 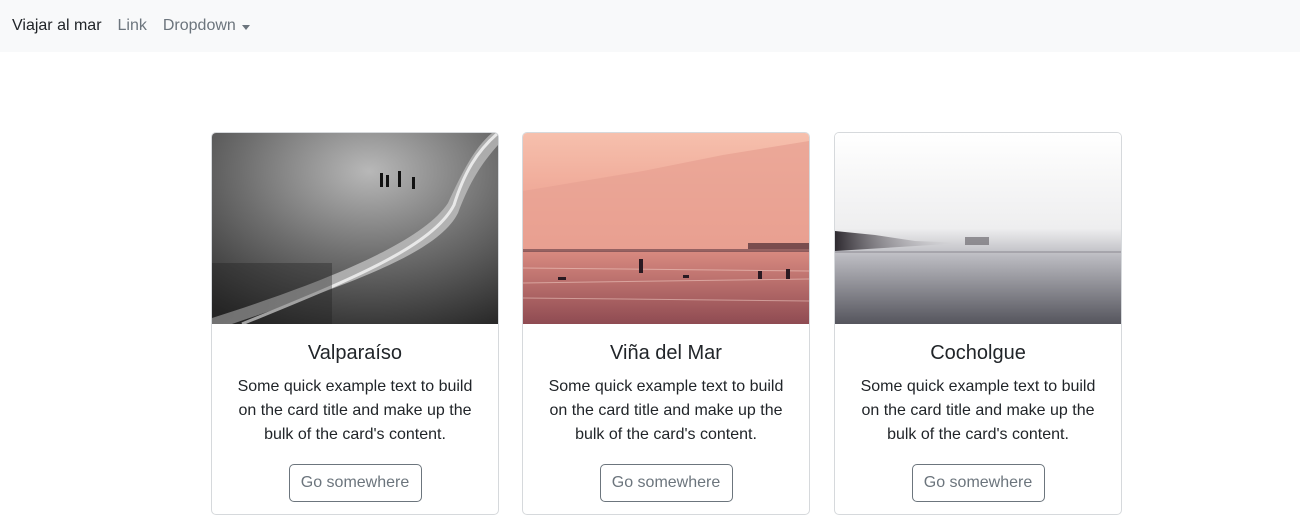 What do you see at coordinates (666, 353) in the screenshot?
I see `card-title: Viña del Mar` at bounding box center [666, 353].